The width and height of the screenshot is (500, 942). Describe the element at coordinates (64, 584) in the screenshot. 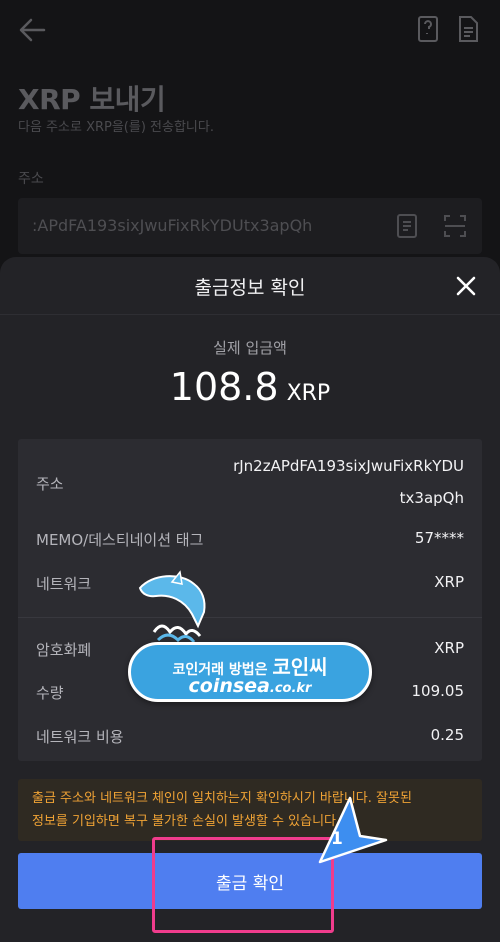

I see `info-row-label: 네트워크` at that location.